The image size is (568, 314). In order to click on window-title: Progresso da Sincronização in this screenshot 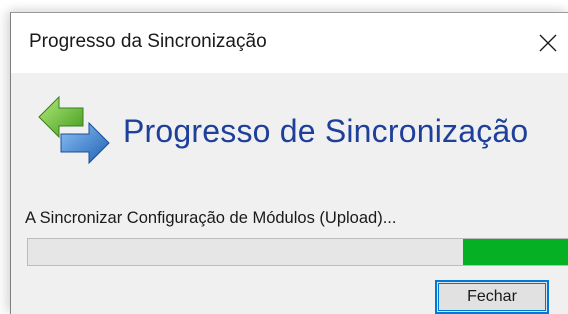, I will do `click(148, 41)`.